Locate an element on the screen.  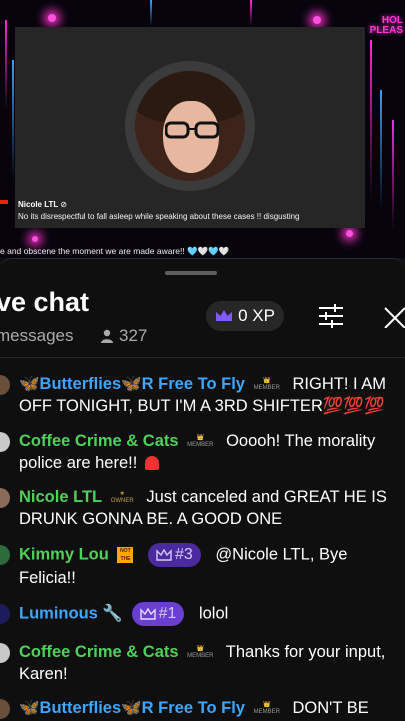
streamer-avatar-ring is located at coordinates (190, 126).